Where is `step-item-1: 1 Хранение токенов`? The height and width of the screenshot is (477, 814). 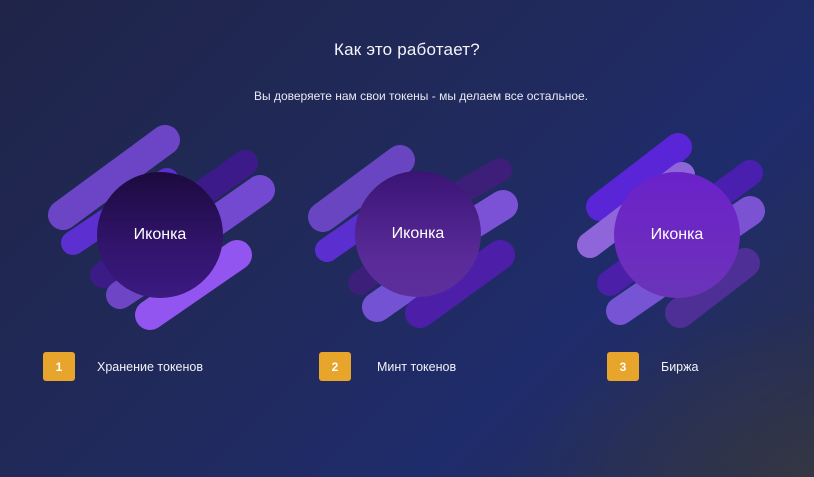
step-item-1: 1 Хранение токенов is located at coordinates (123, 366).